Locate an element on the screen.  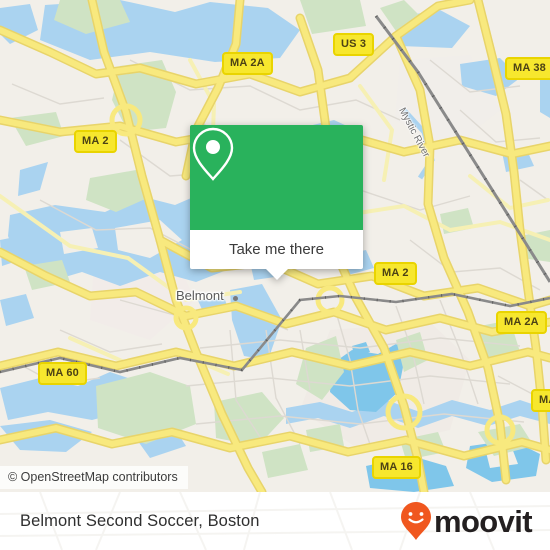
take-me-there-label: Take me there is located at coordinates (276, 249).